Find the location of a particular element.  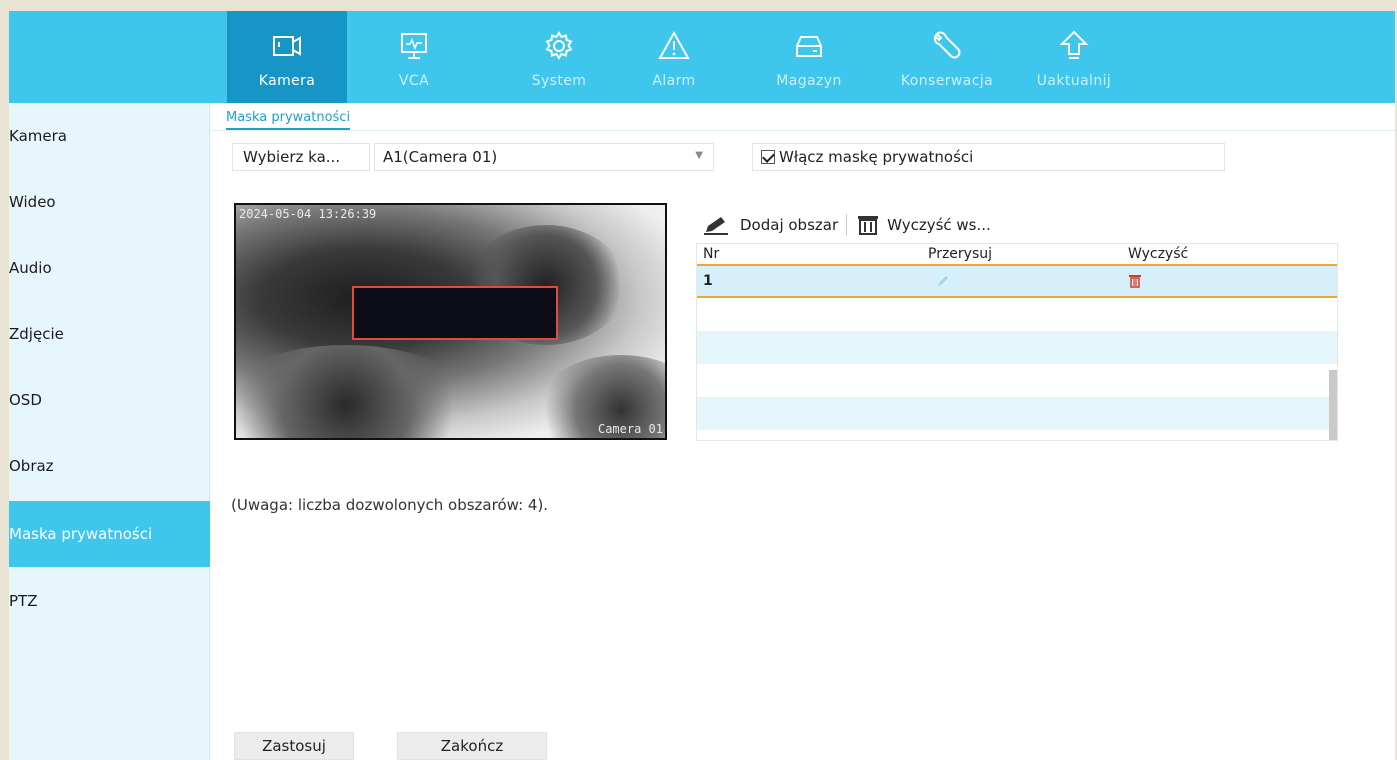

privacy-mask-area is located at coordinates (455, 313).